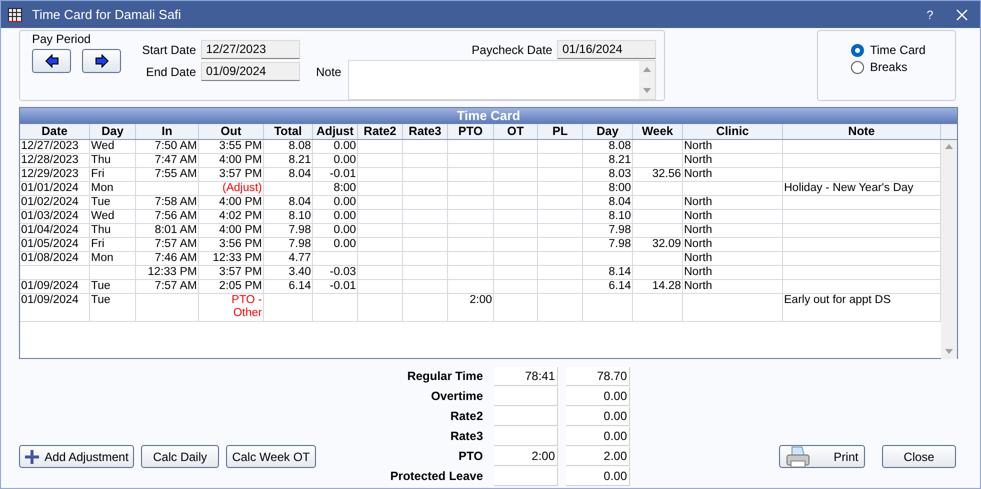 The width and height of the screenshot is (981, 489). Describe the element at coordinates (471, 131) in the screenshot. I see `column-header: PTO` at that location.